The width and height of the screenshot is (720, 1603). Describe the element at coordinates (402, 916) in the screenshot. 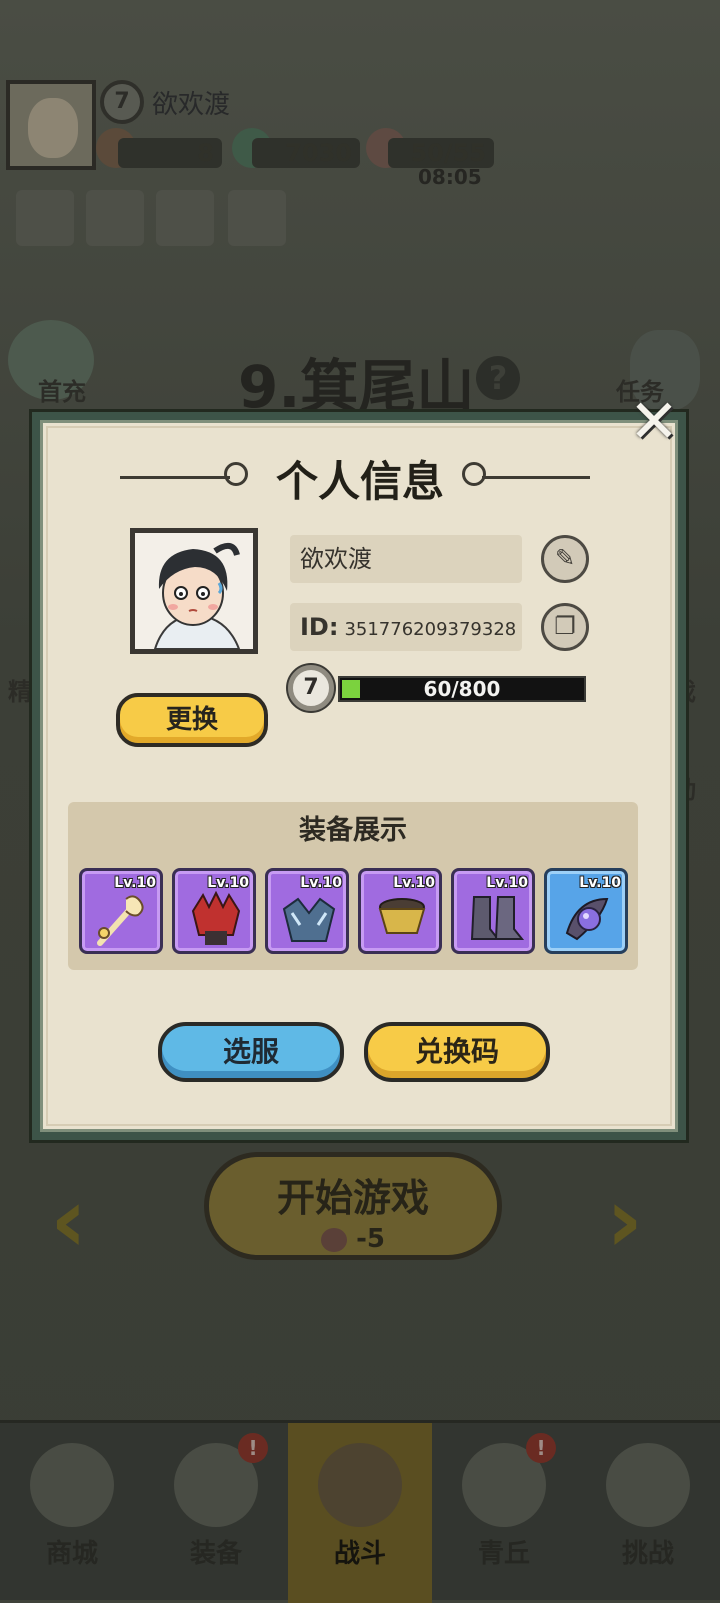

I see `gold-gauntlet-icon` at that location.